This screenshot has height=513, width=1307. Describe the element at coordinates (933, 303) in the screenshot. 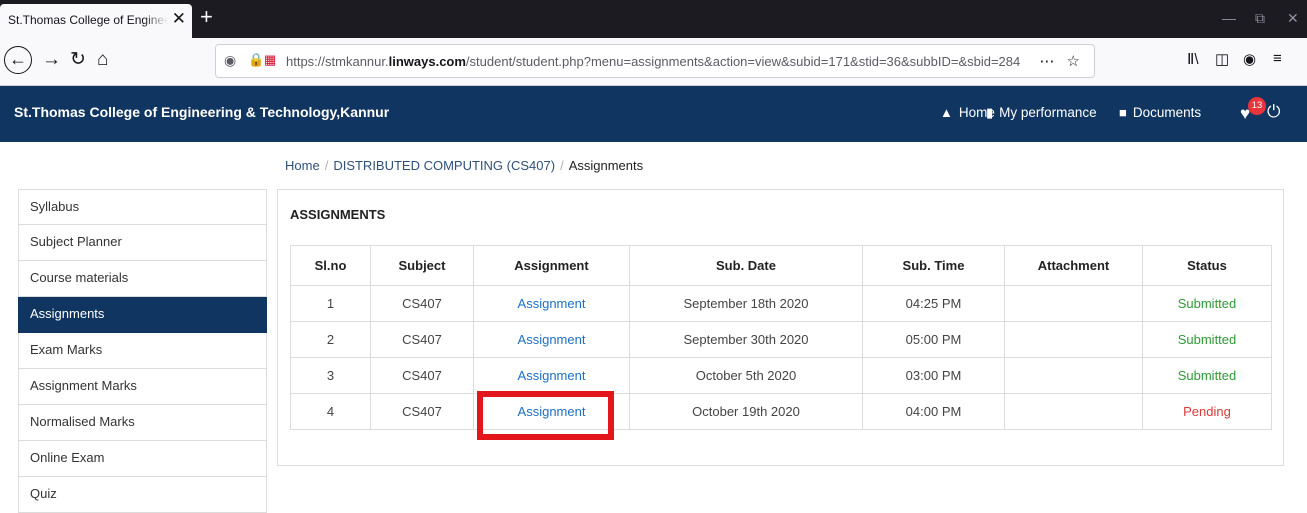

I see `cell-time: 04:25 PM` at that location.